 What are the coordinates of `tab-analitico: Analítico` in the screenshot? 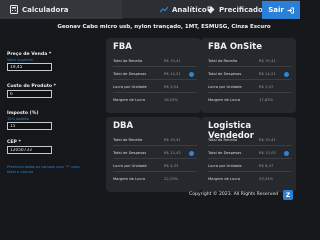 It's located at (183, 9).